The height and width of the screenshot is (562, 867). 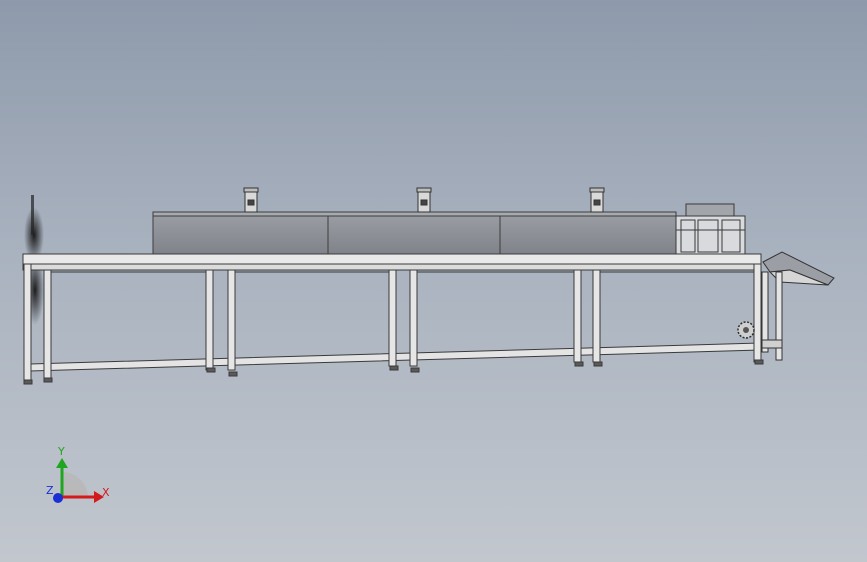 What do you see at coordinates (106, 492) in the screenshot?
I see `triad-x-label: X` at bounding box center [106, 492].